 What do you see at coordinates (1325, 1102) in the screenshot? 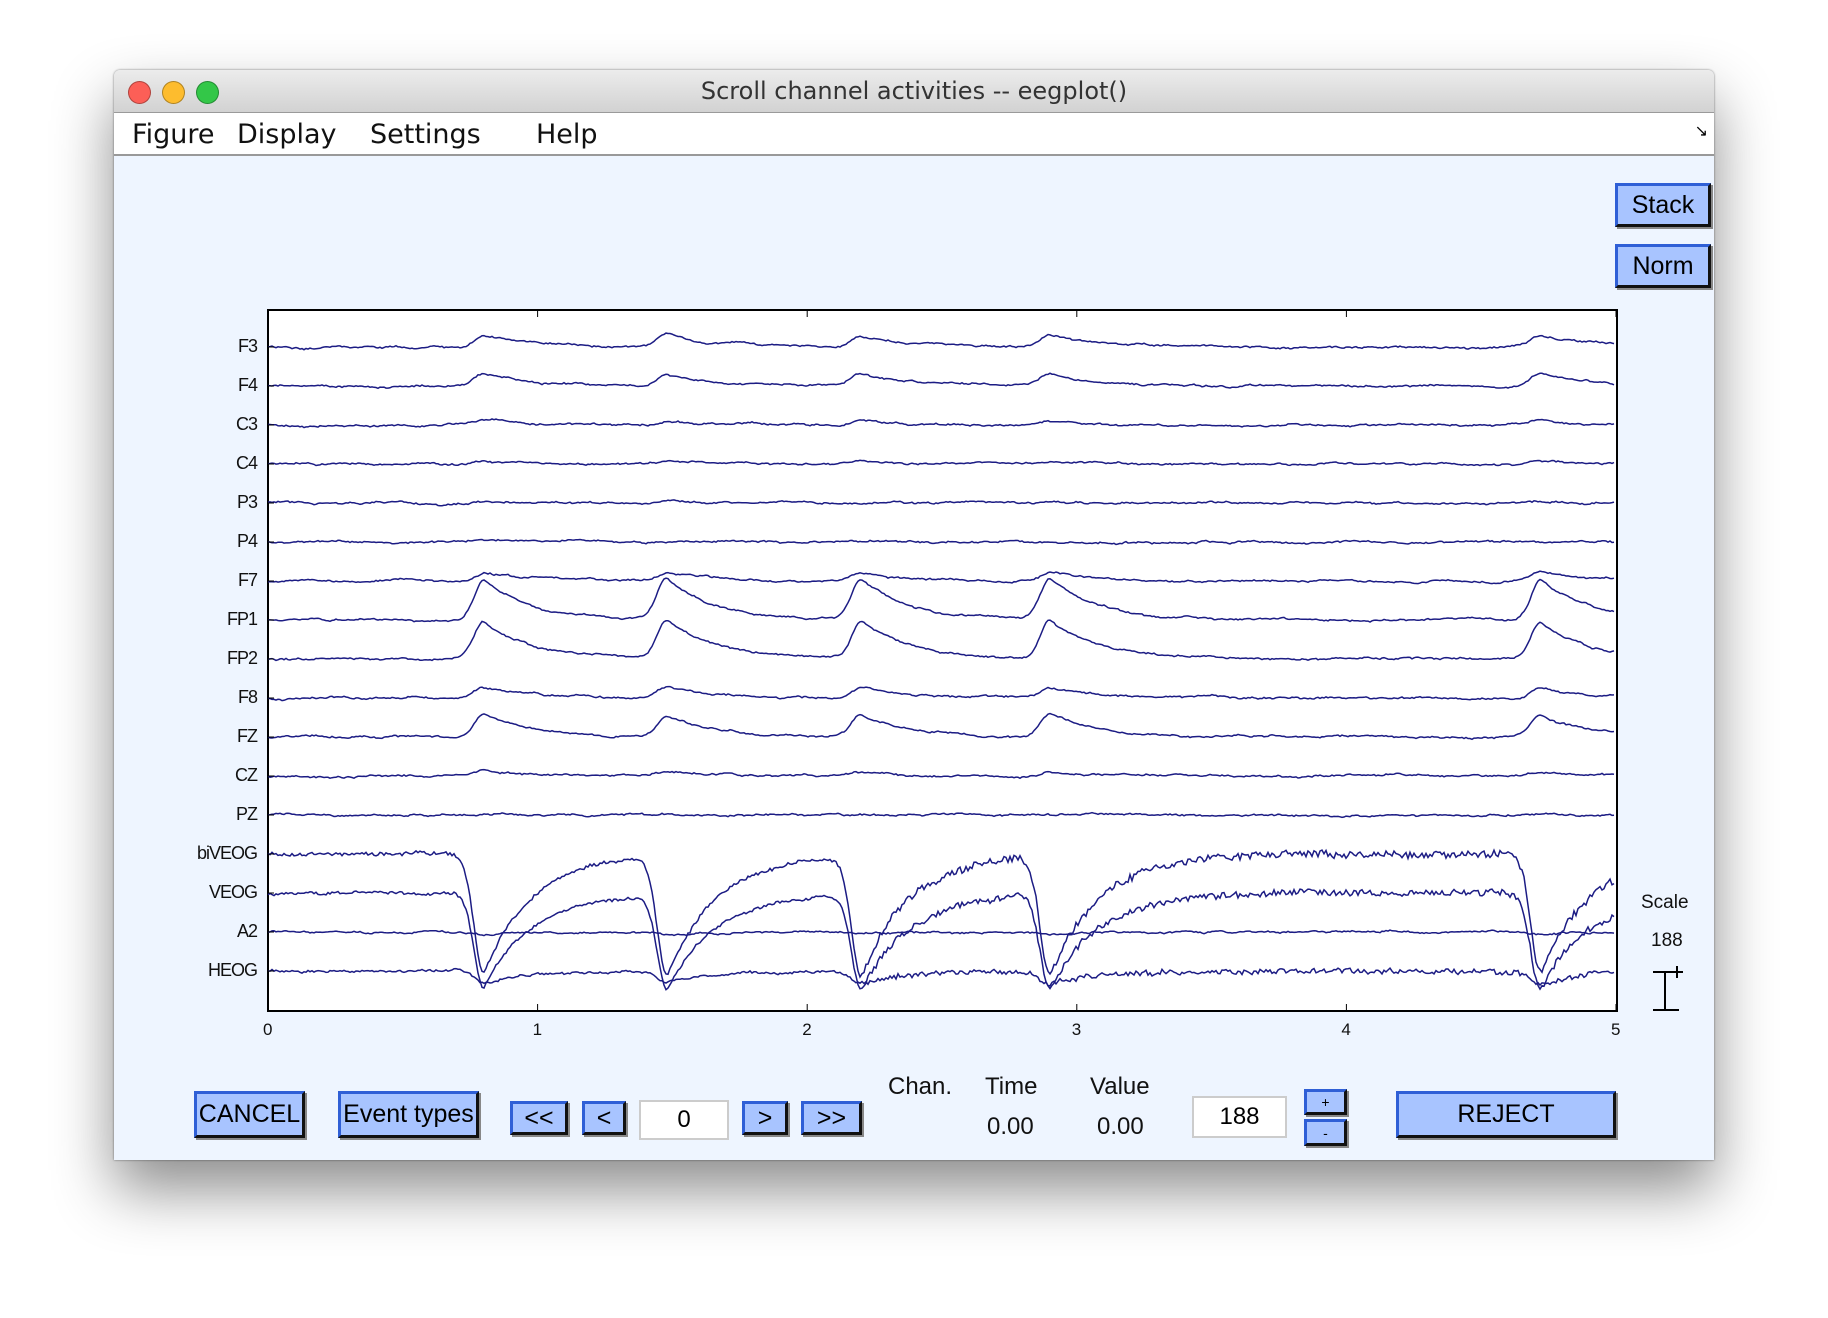
I see `scale-increase-button: +` at bounding box center [1325, 1102].